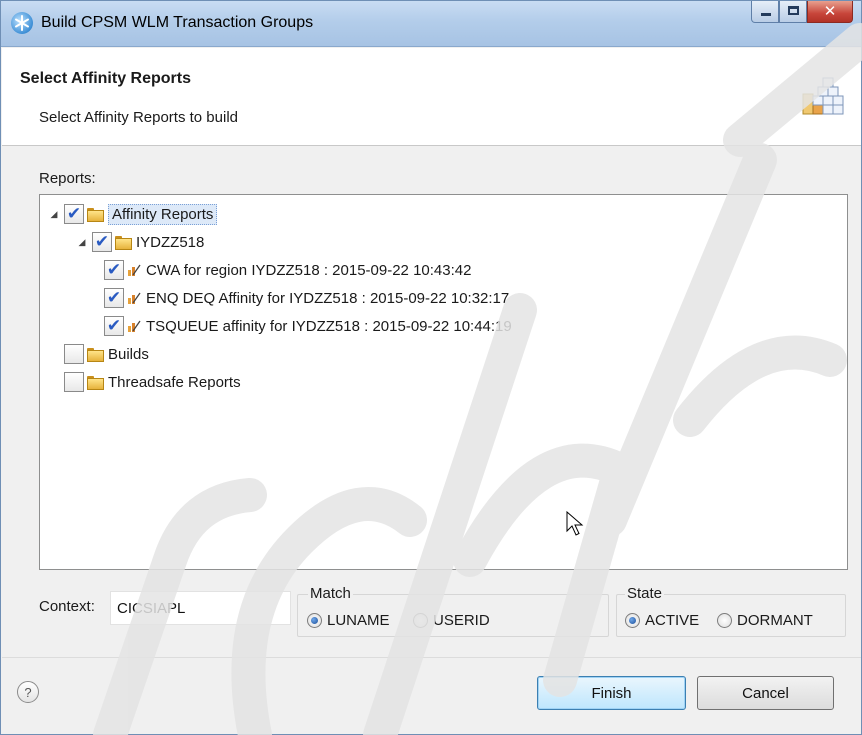 This screenshot has width=862, height=735. I want to click on tree-item-label: Affinity Reports, so click(163, 214).